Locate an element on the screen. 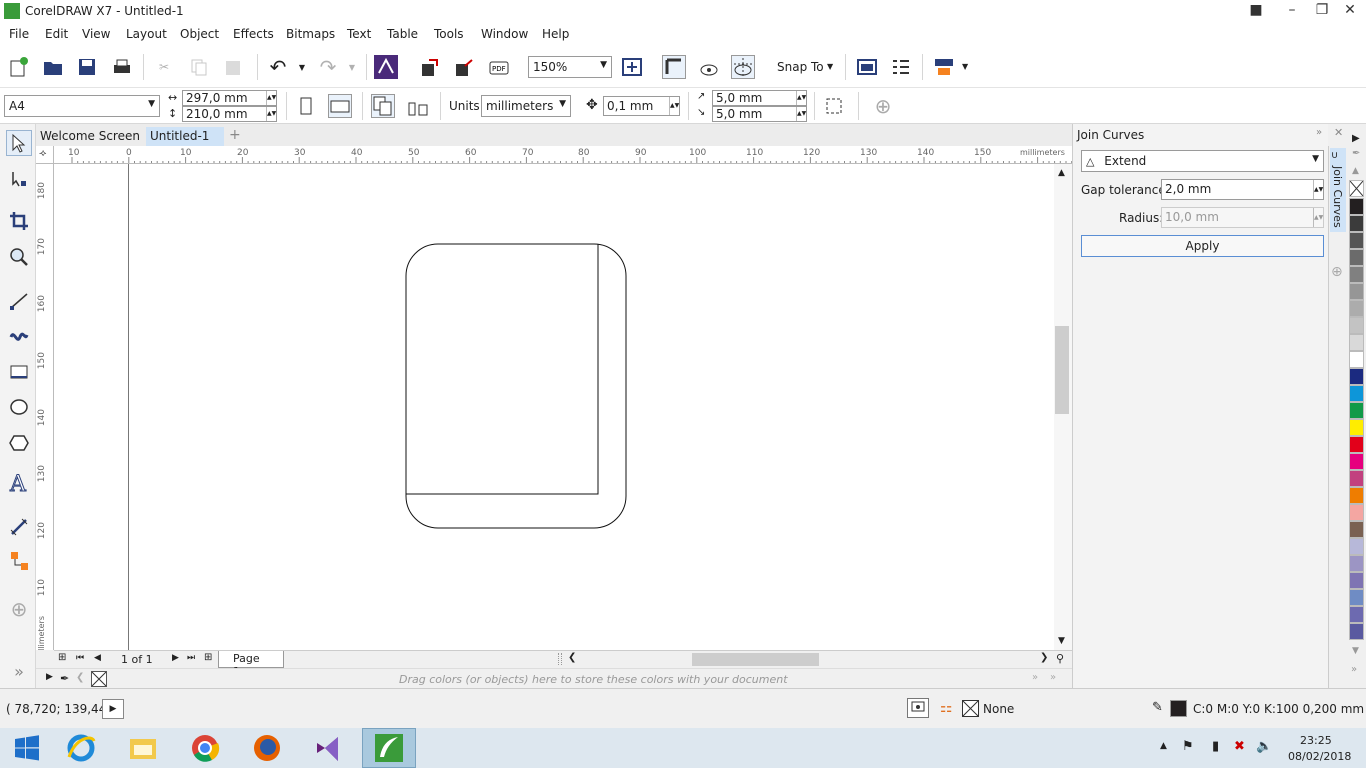  redo-dropdown-icon: ▼ is located at coordinates (352, 67).